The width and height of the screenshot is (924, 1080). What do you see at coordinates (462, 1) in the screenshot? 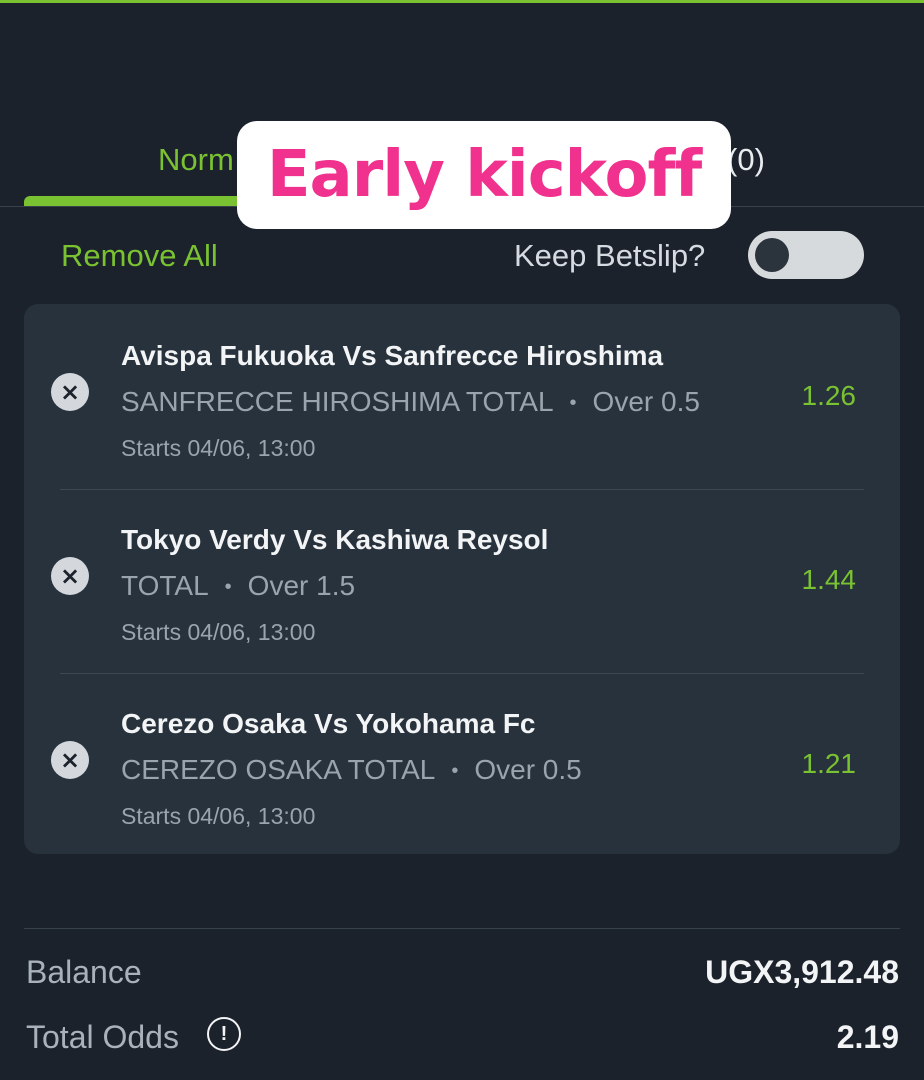
I see `top-accent-line` at bounding box center [462, 1].